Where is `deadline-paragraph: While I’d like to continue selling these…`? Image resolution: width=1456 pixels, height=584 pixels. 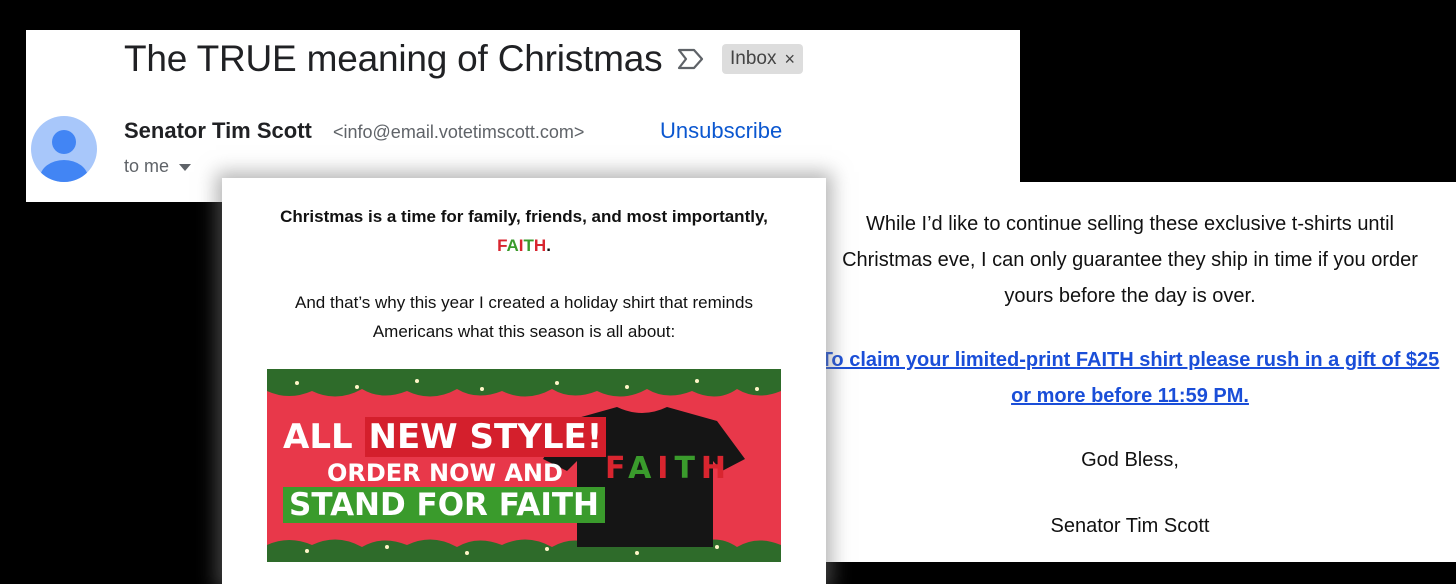 deadline-paragraph: While I’d like to continue selling these… is located at coordinates (1130, 260).